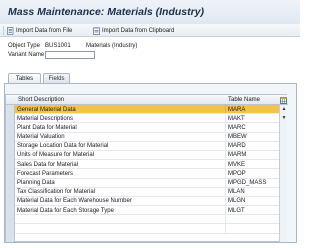 Image resolution: width=320 pixels, height=248 pixels. I want to click on cell-table-name: MARD, so click(237, 146).